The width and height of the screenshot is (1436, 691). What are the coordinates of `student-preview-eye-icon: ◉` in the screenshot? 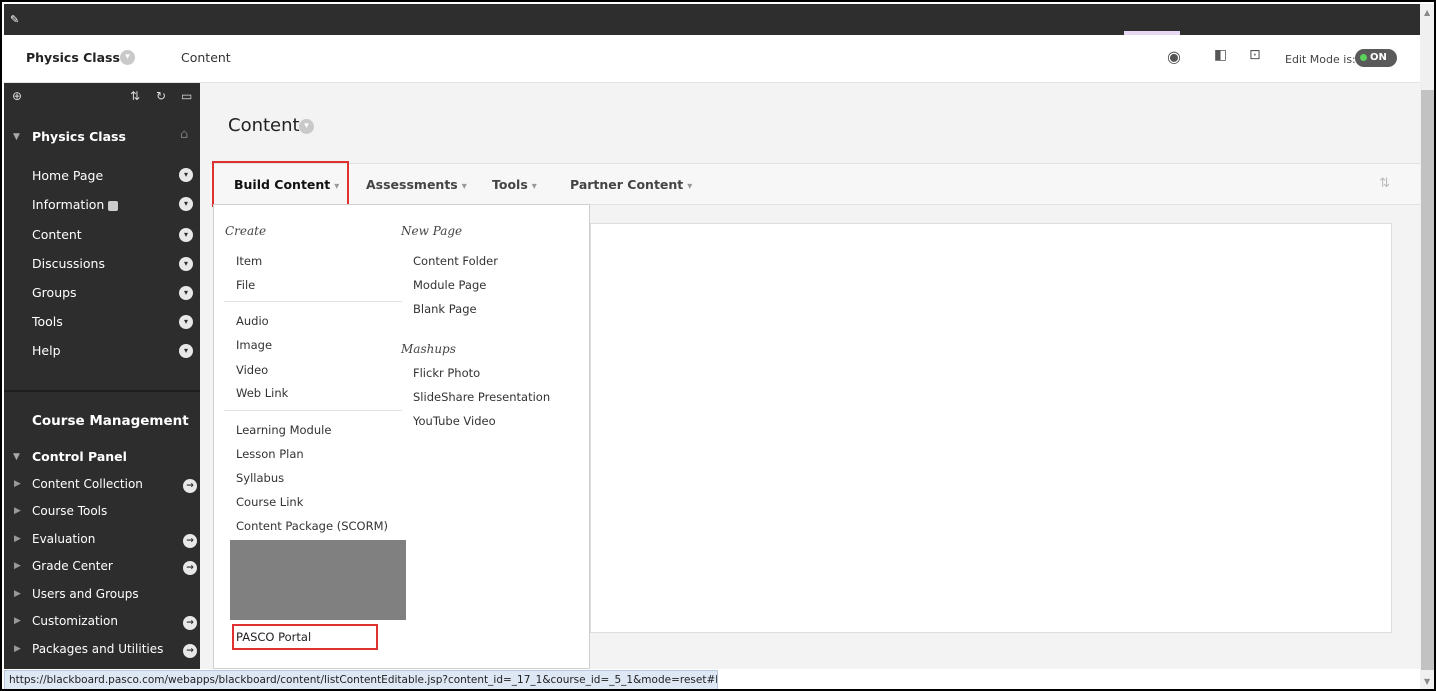 It's located at (1174, 56).